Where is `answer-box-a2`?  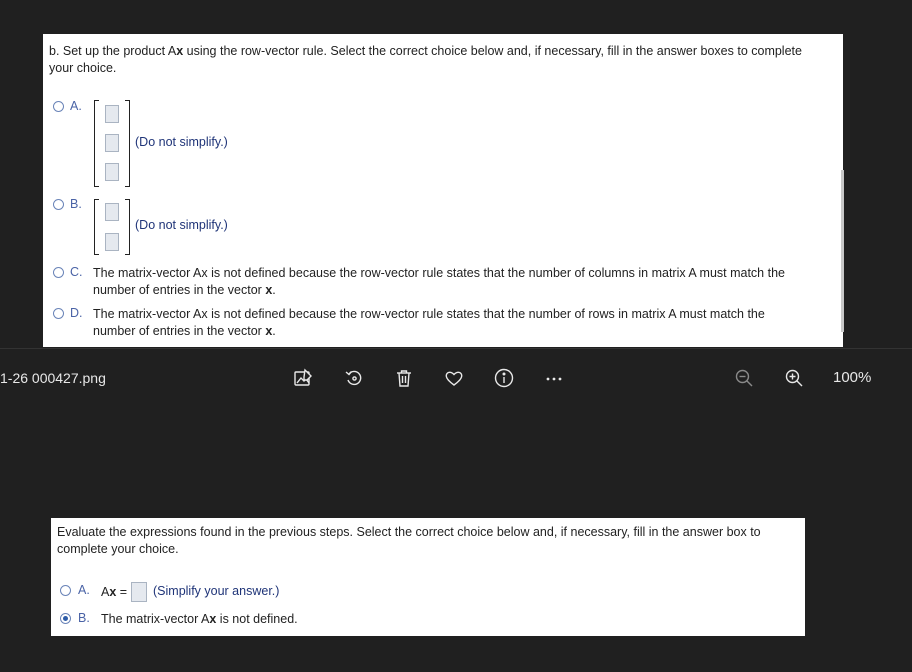
answer-box-a2 is located at coordinates (112, 143).